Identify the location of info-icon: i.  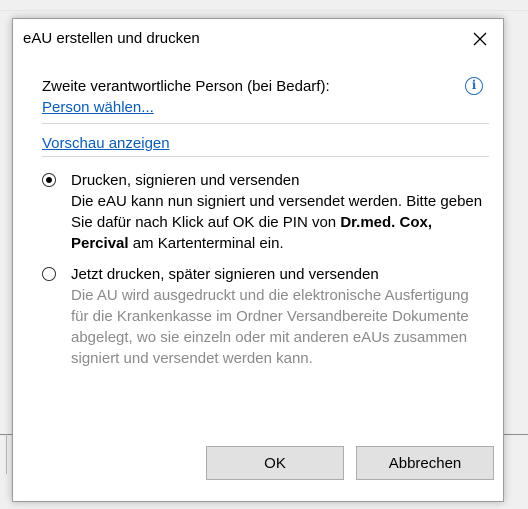
(474, 86).